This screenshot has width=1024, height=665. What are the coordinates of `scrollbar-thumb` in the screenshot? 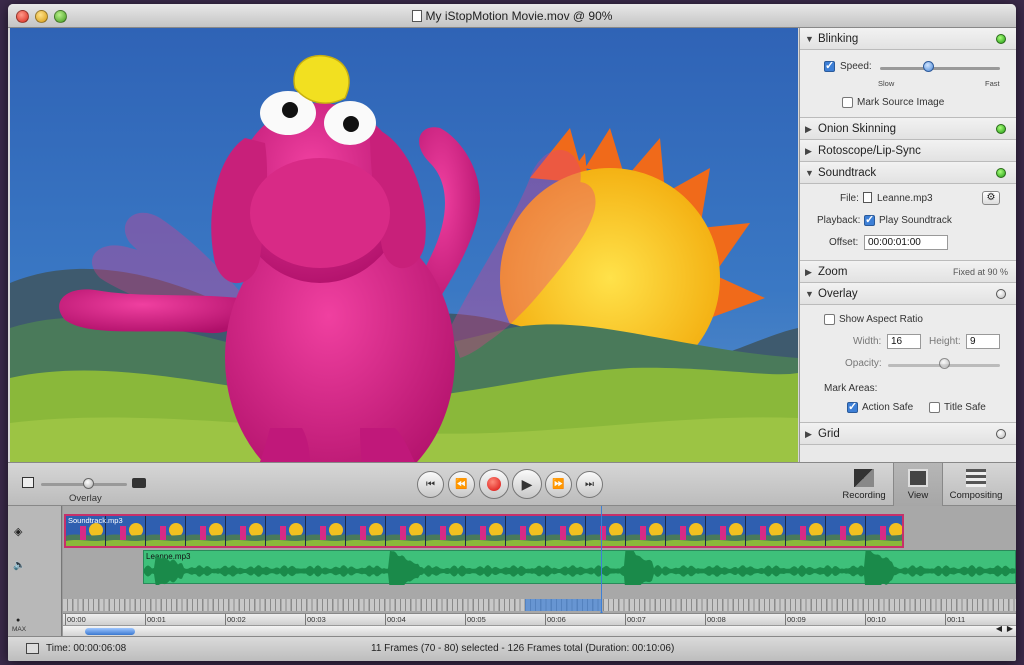 It's located at (110, 631).